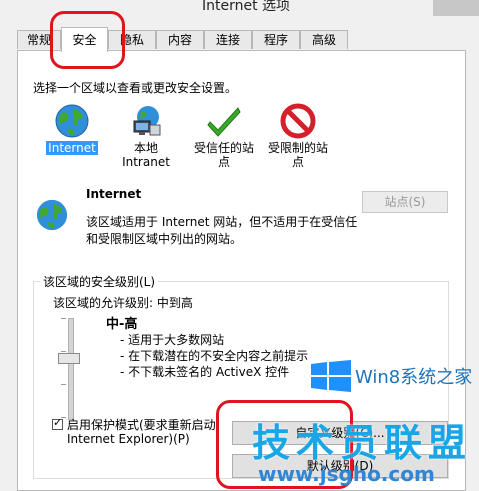  I want to click on protected-mode-label-1: 启用保护模式(要求重新启动, so click(141, 425).